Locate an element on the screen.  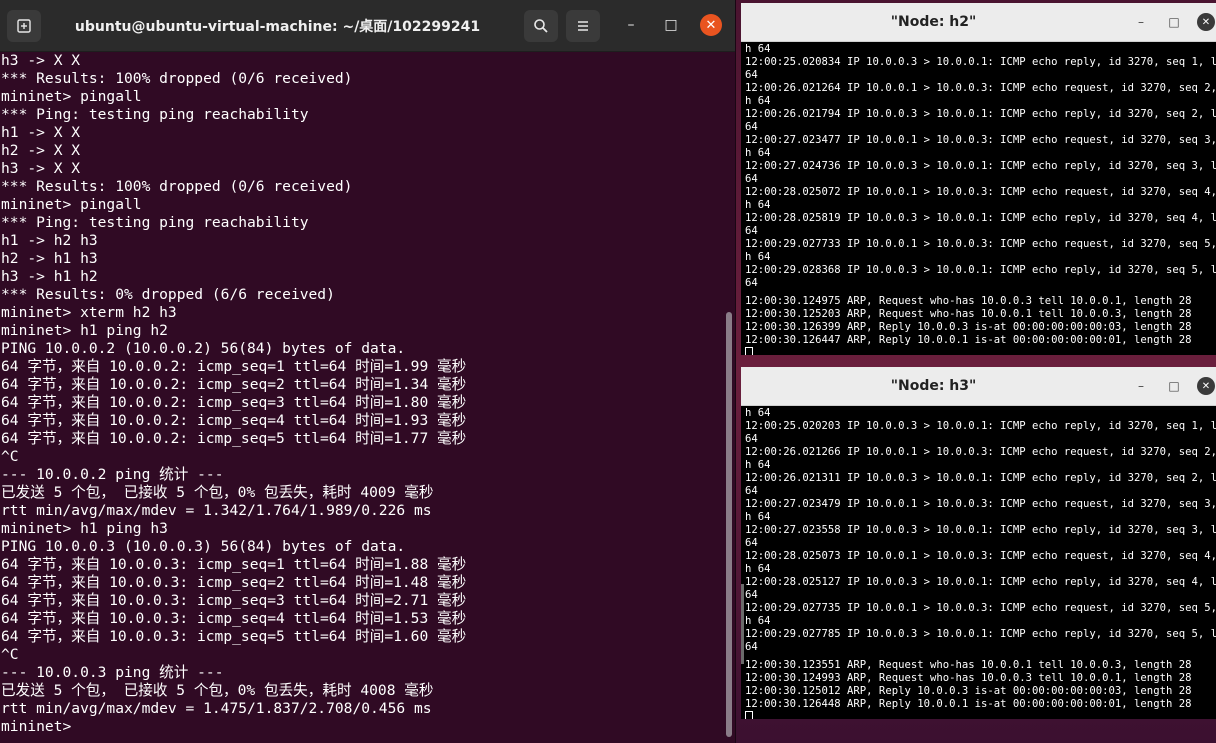
terminal-line: h3 -> h1 h2 is located at coordinates (49, 276).